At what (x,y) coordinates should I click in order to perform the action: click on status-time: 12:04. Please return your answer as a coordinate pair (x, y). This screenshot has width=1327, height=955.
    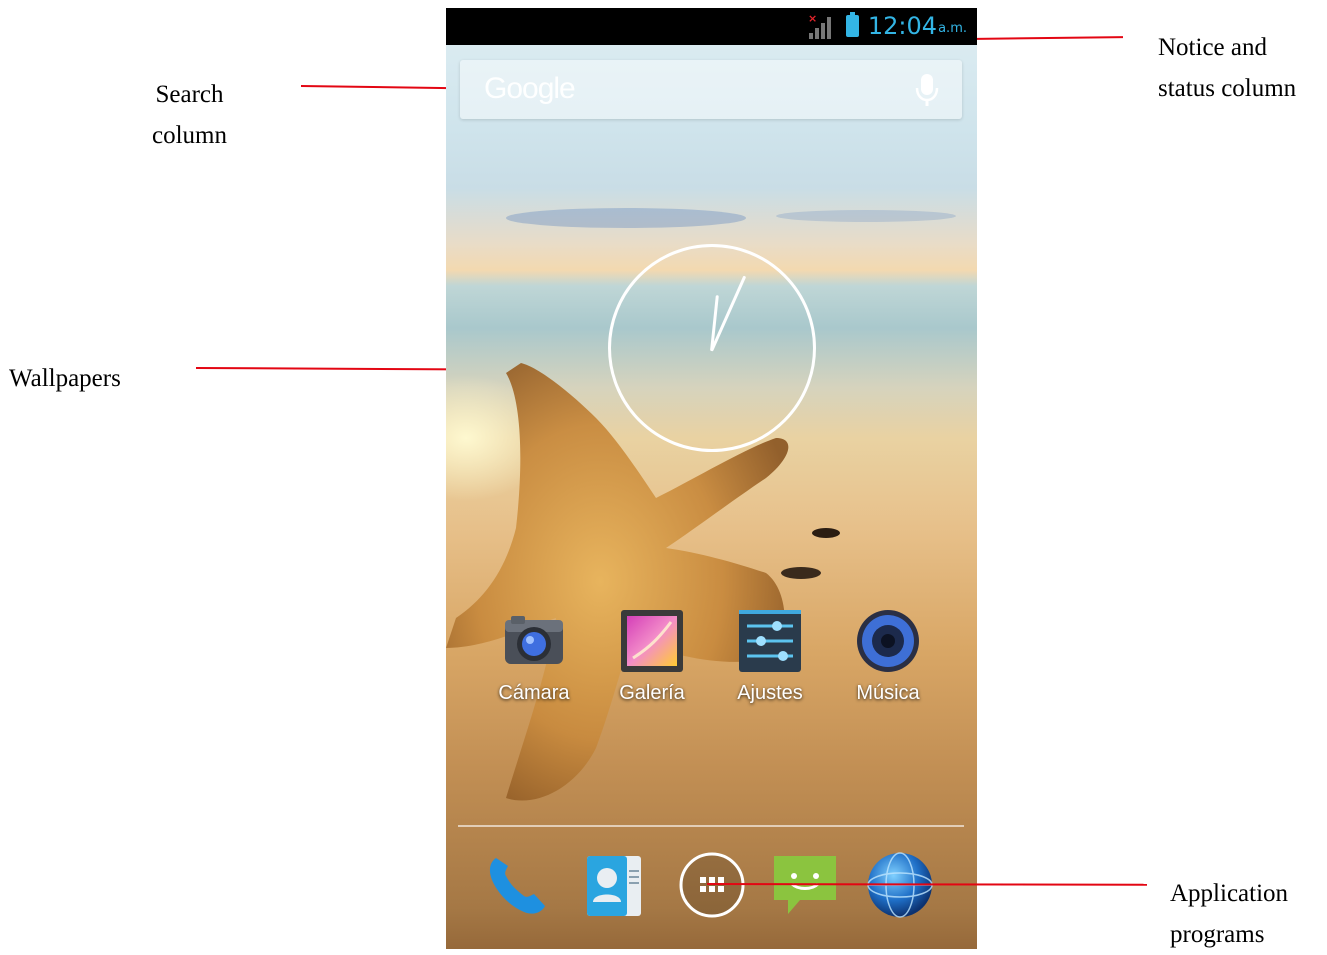
    Looking at the image, I should click on (902, 26).